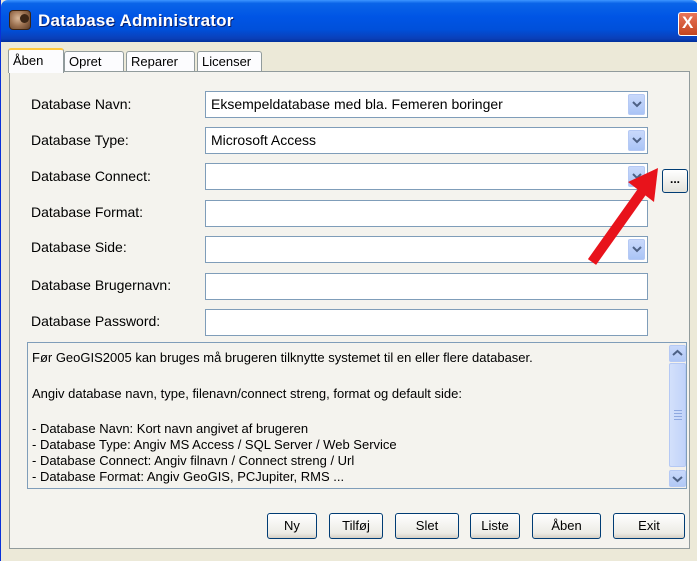 This screenshot has width=697, height=561. Describe the element at coordinates (566, 526) in the screenshot. I see `open-button: Åben` at that location.